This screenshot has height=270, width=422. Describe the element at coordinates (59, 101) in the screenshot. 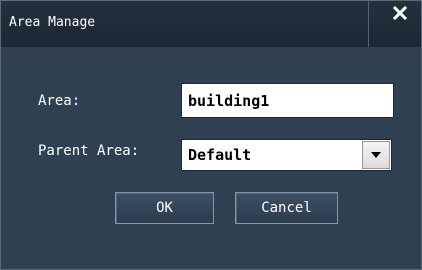

I see `area-label: Area:` at that location.